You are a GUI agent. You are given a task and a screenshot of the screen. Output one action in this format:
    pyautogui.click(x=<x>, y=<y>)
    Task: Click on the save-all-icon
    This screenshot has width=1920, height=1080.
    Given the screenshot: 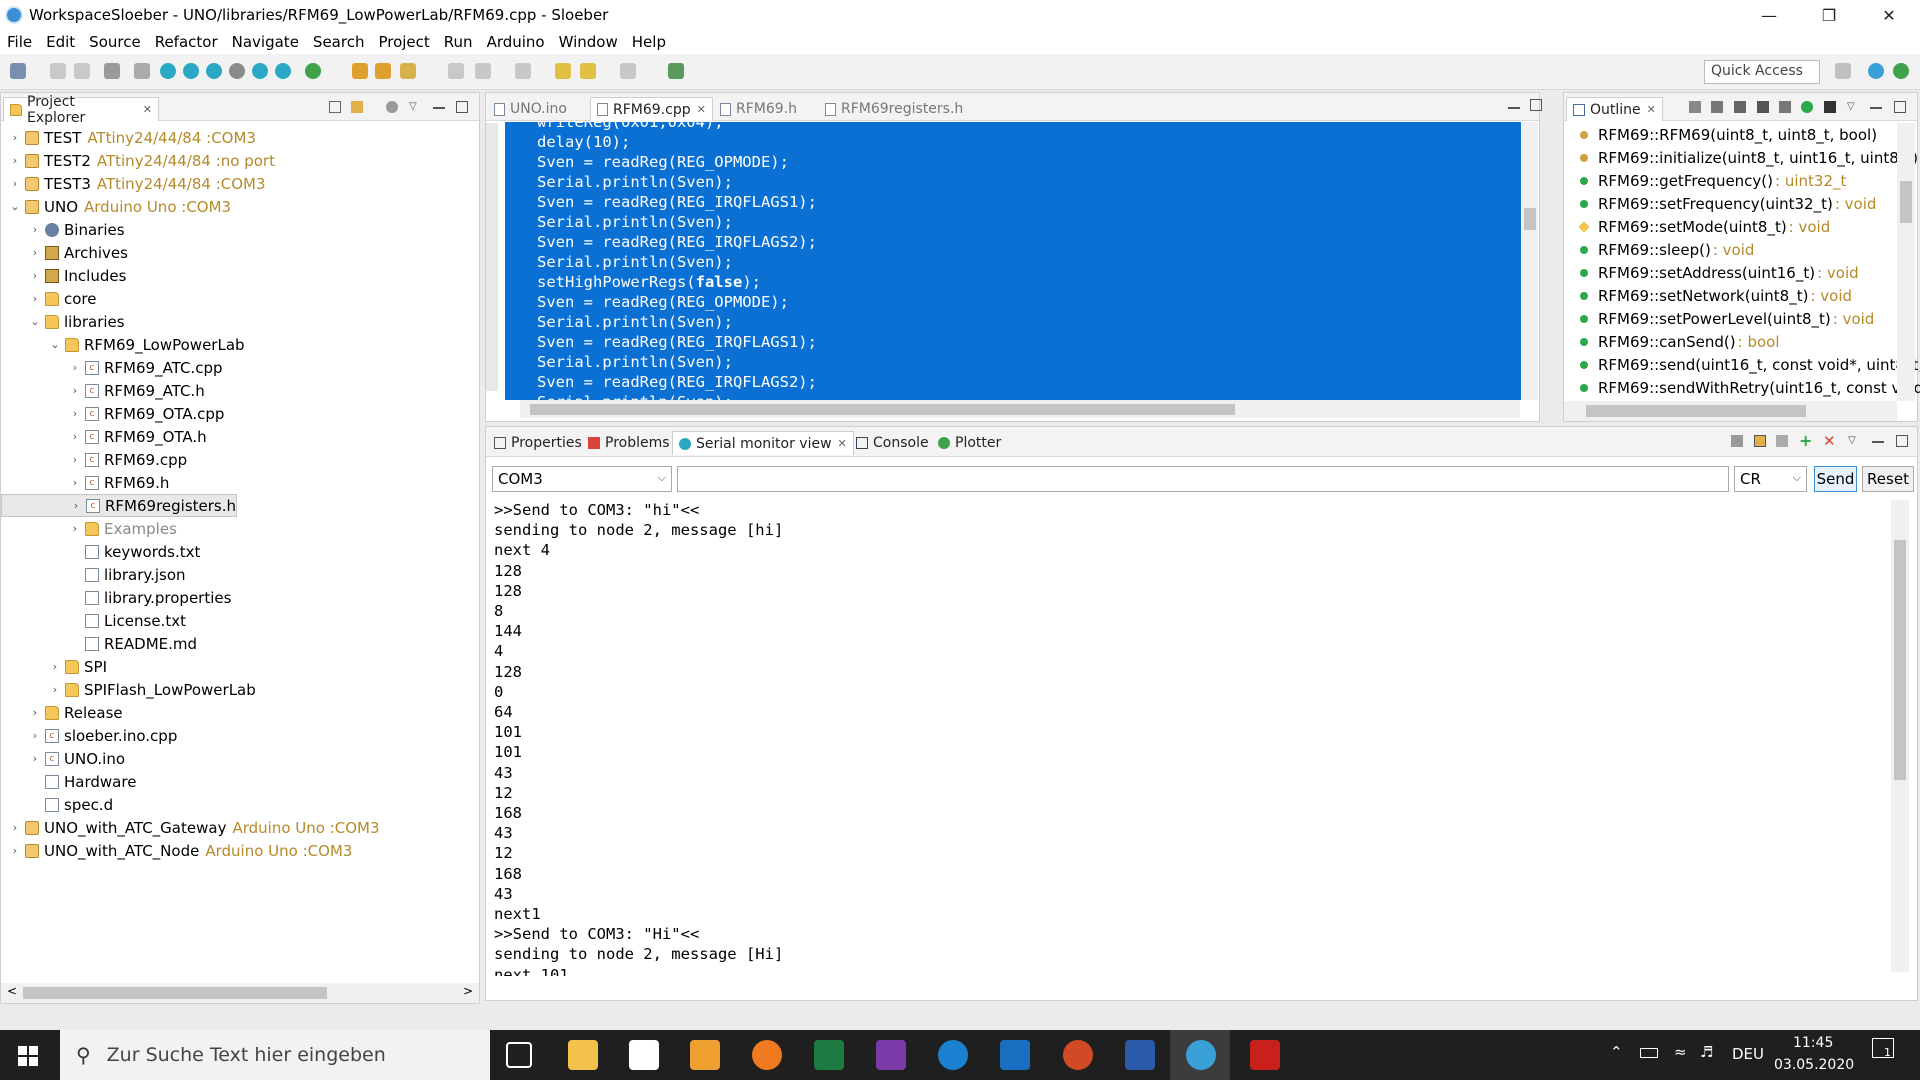 What is the action you would take?
    pyautogui.click(x=82, y=71)
    